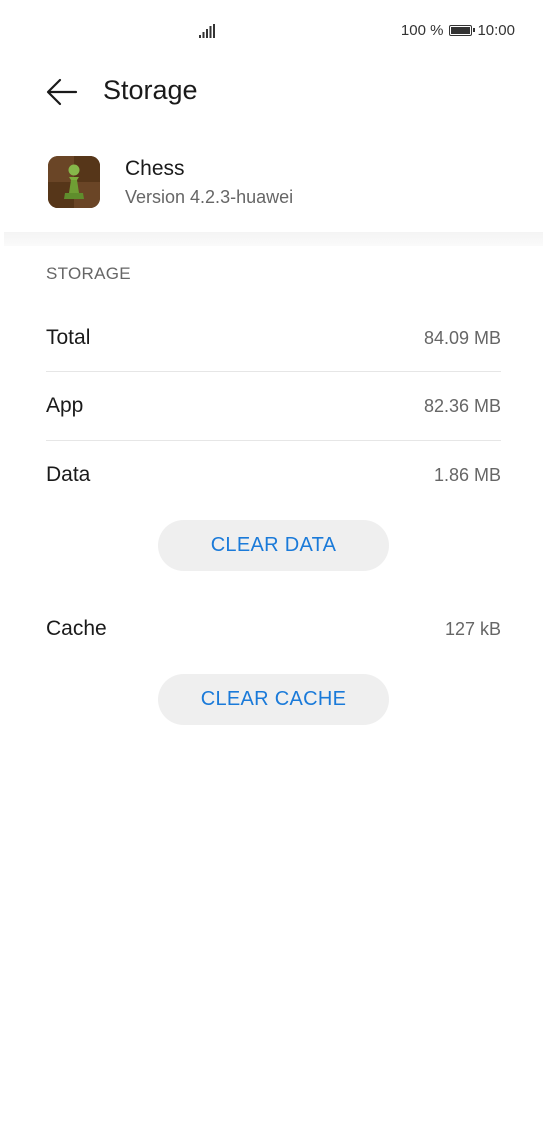  I want to click on signal-icon, so click(207, 31).